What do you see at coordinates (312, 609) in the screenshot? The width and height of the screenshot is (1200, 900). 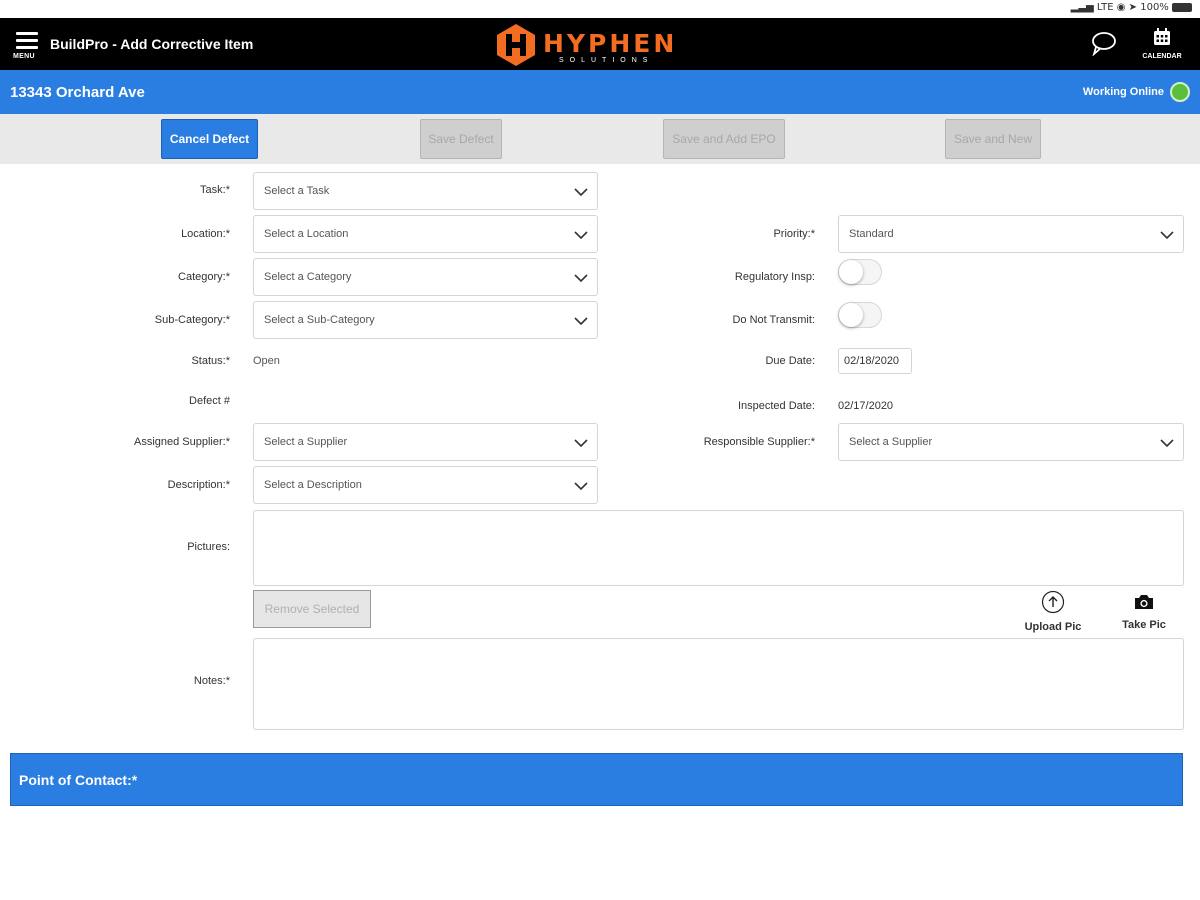 I see `remove-selected-button: Remove Selected` at bounding box center [312, 609].